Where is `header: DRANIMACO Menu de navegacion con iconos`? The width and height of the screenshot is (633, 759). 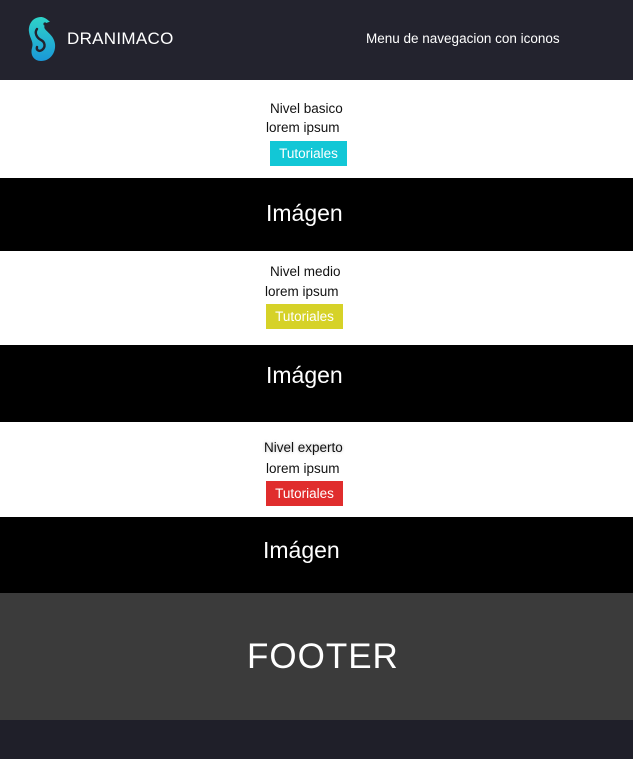
header: DRANIMACO Menu de navegacion con iconos is located at coordinates (316, 40).